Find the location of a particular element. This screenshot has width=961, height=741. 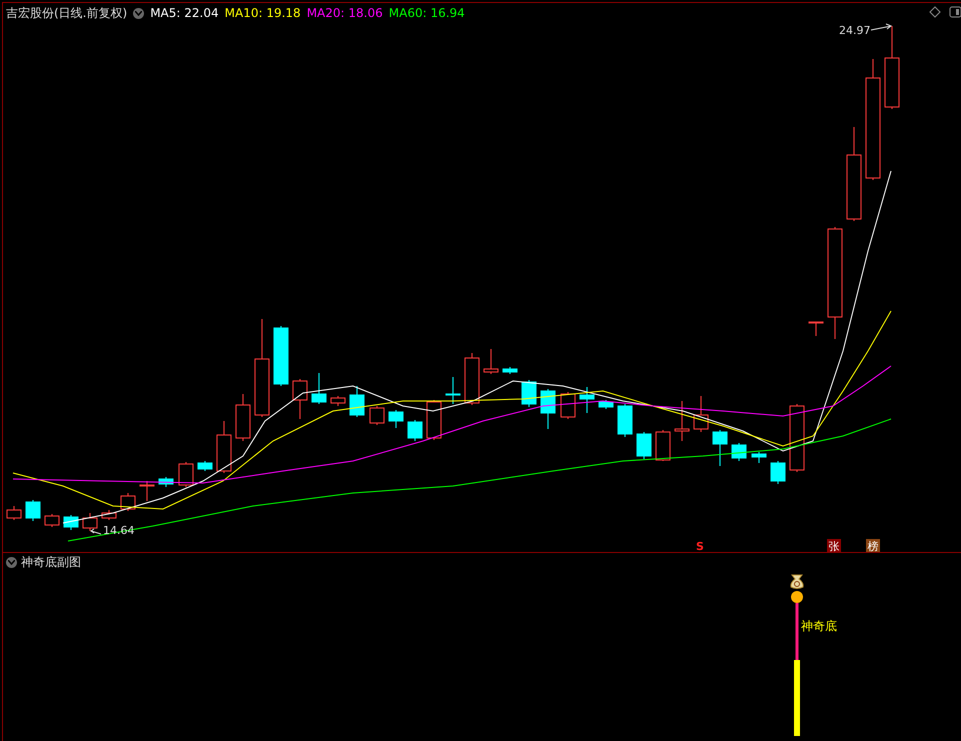

signal-label: 神奇底 is located at coordinates (819, 626).